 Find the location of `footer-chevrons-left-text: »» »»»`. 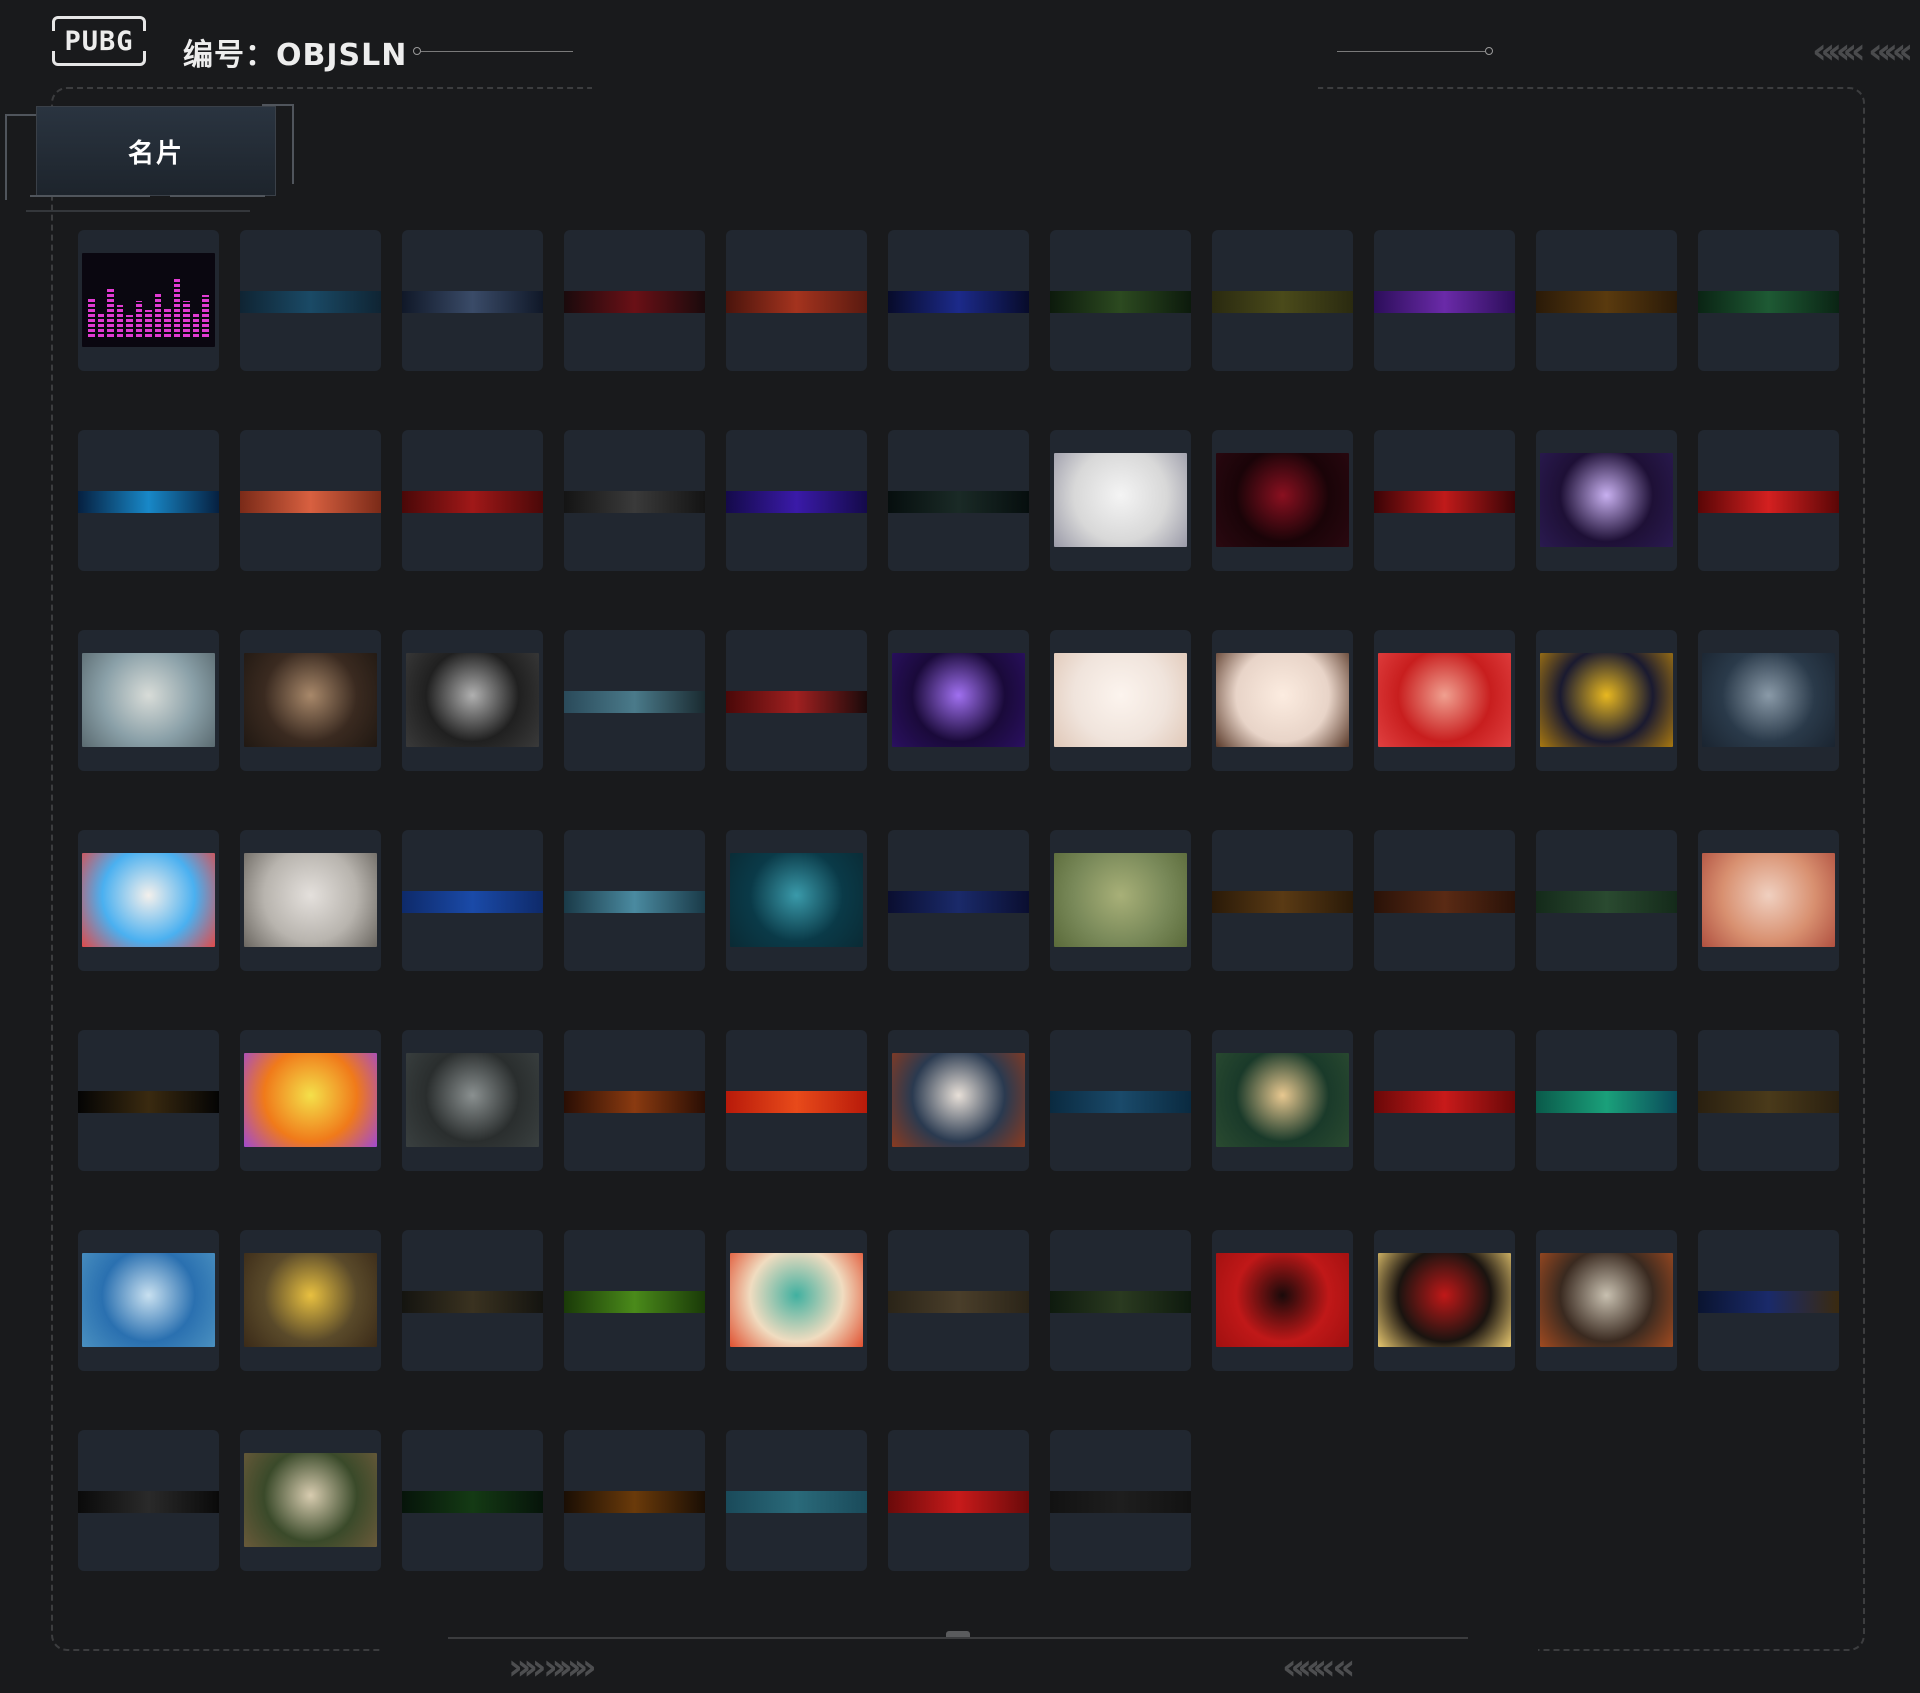

footer-chevrons-left-text: »» »»» is located at coordinates (552, 1667).